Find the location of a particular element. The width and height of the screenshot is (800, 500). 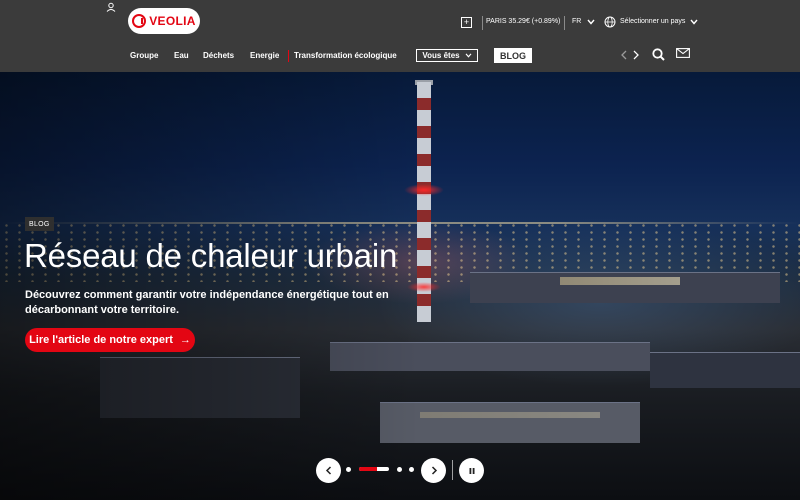

vous-etes-label: Vous êtes is located at coordinates (441, 55).